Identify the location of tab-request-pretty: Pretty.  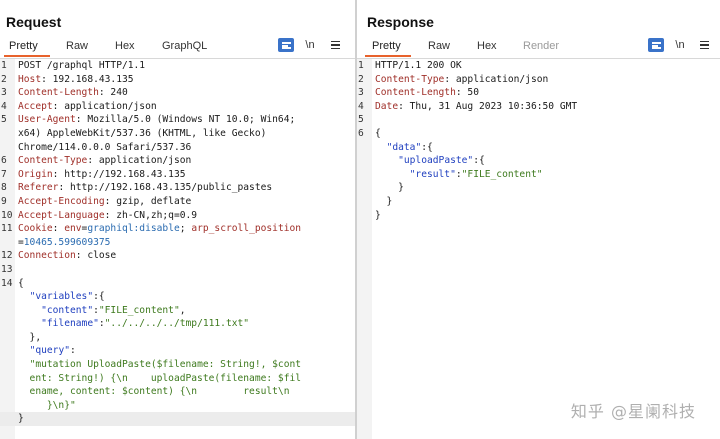
(23, 46).